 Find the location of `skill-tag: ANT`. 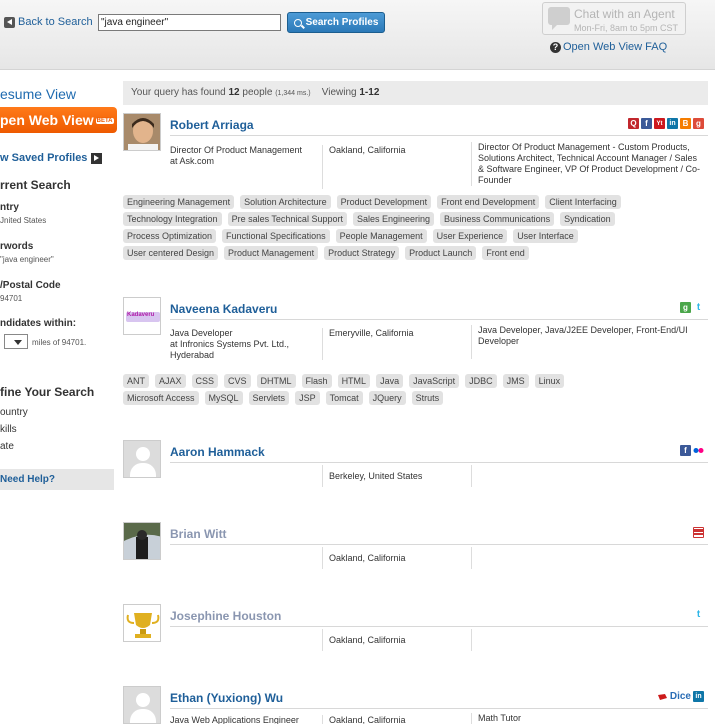

skill-tag: ANT is located at coordinates (136, 381).